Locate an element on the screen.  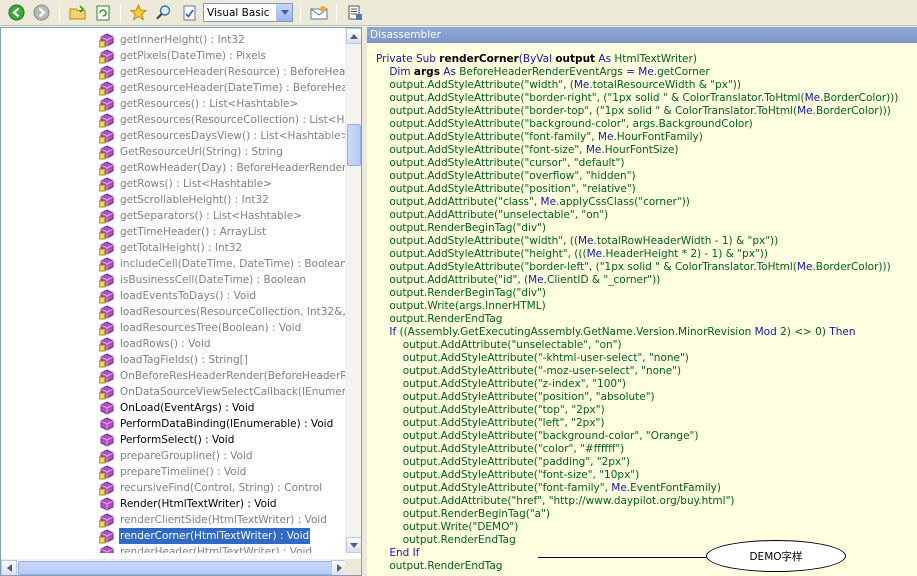
code-token: output.RenderBeginTag("div") is located at coordinates (461, 293).